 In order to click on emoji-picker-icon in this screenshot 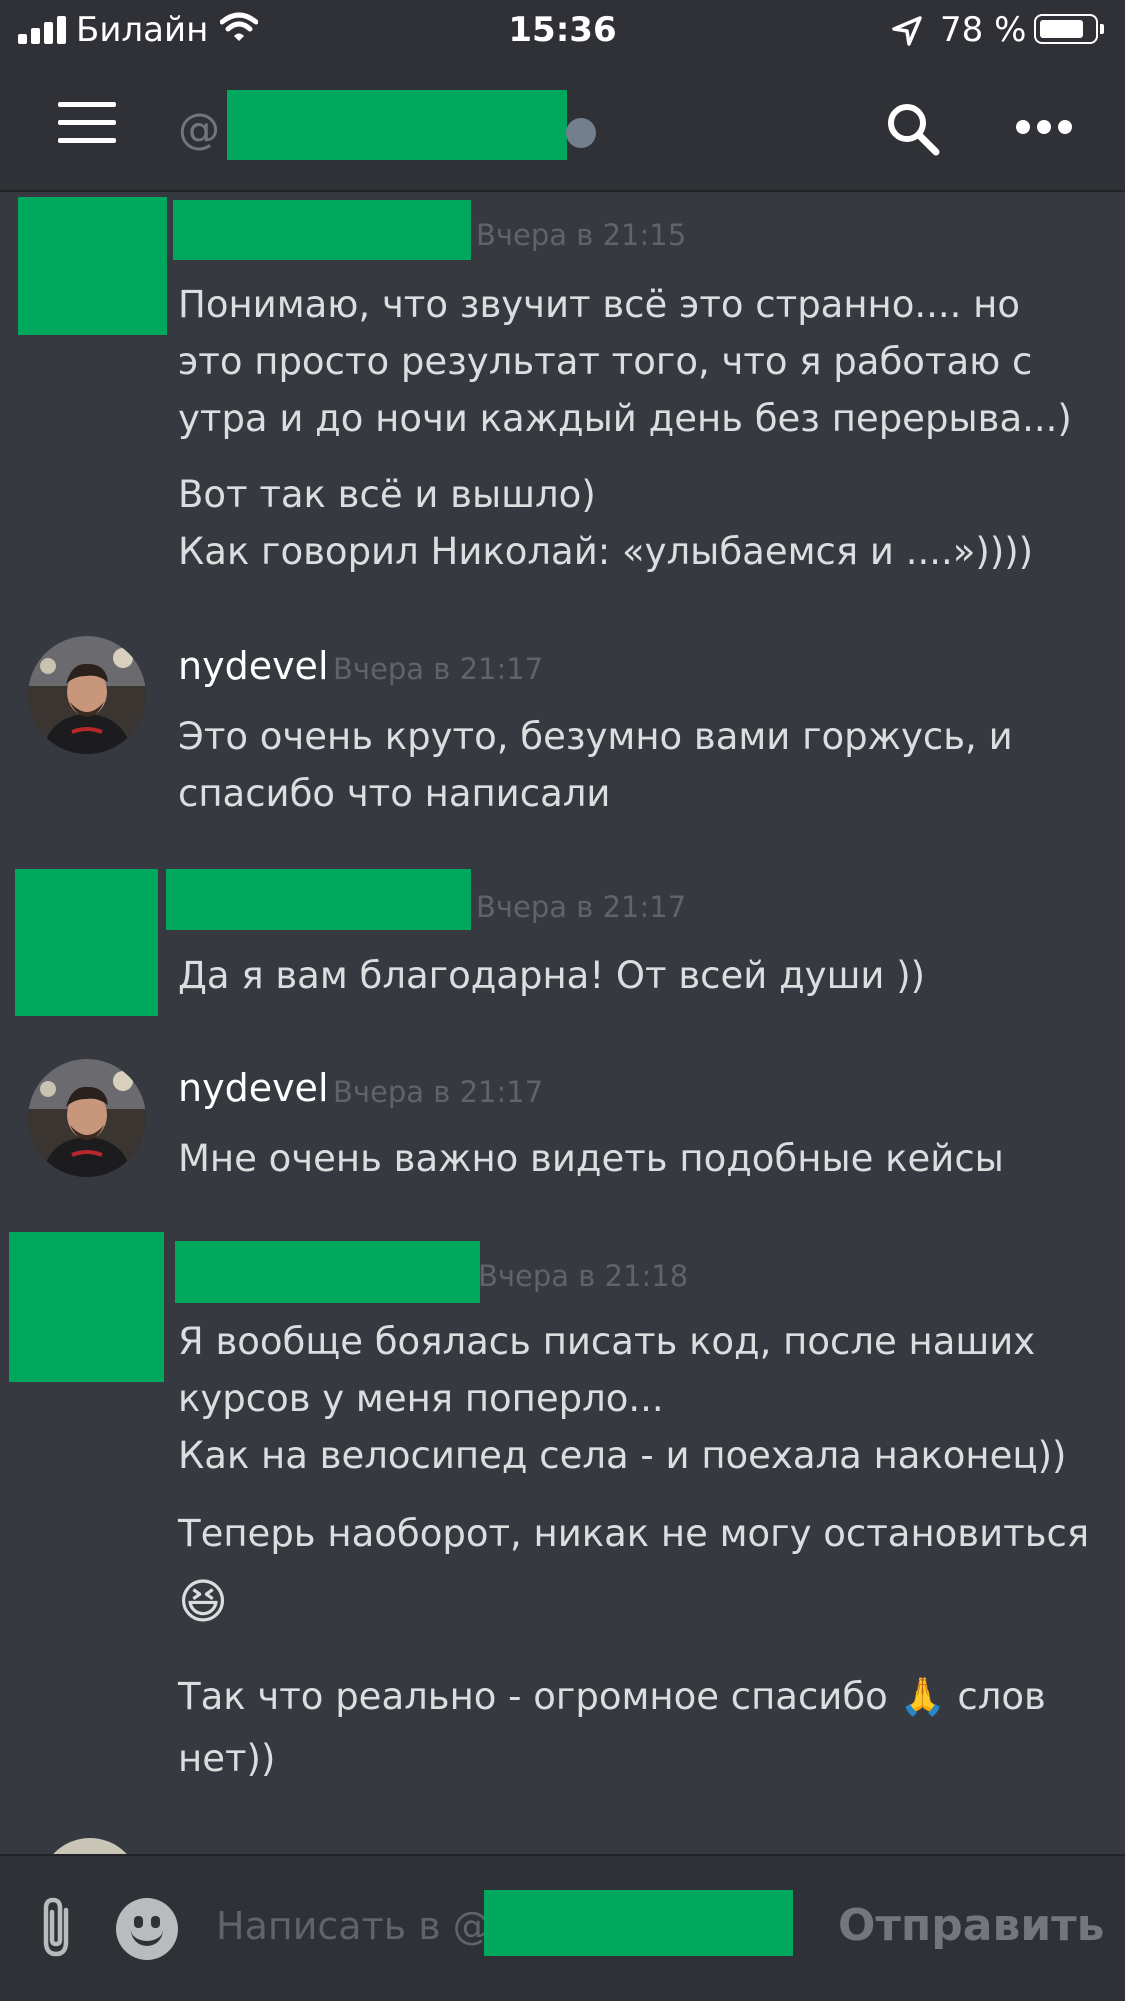, I will do `click(147, 1929)`.